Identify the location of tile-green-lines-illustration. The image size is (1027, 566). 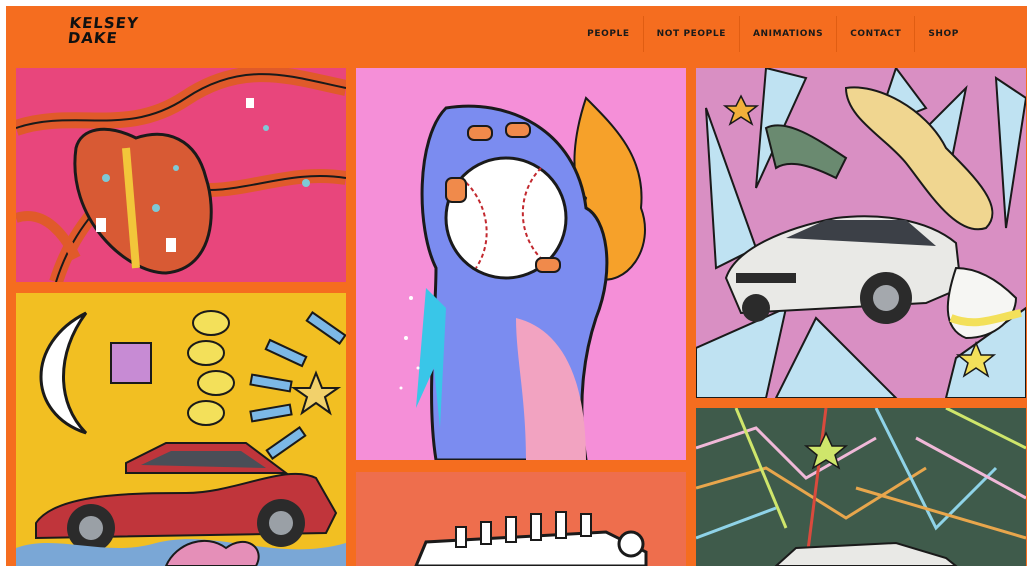
(861, 487).